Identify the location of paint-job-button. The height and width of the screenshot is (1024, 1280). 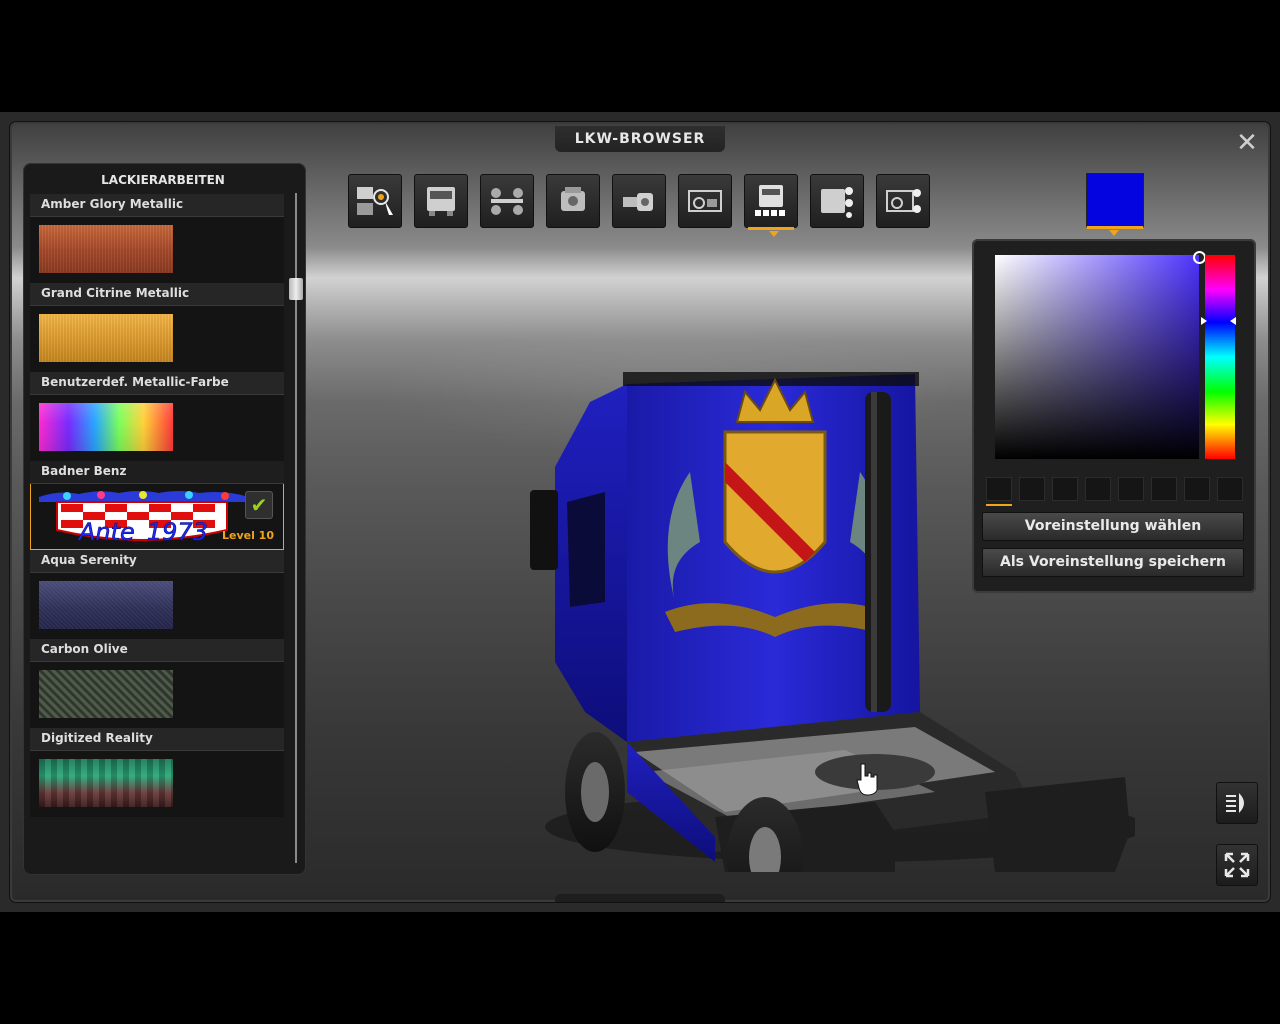
(771, 202).